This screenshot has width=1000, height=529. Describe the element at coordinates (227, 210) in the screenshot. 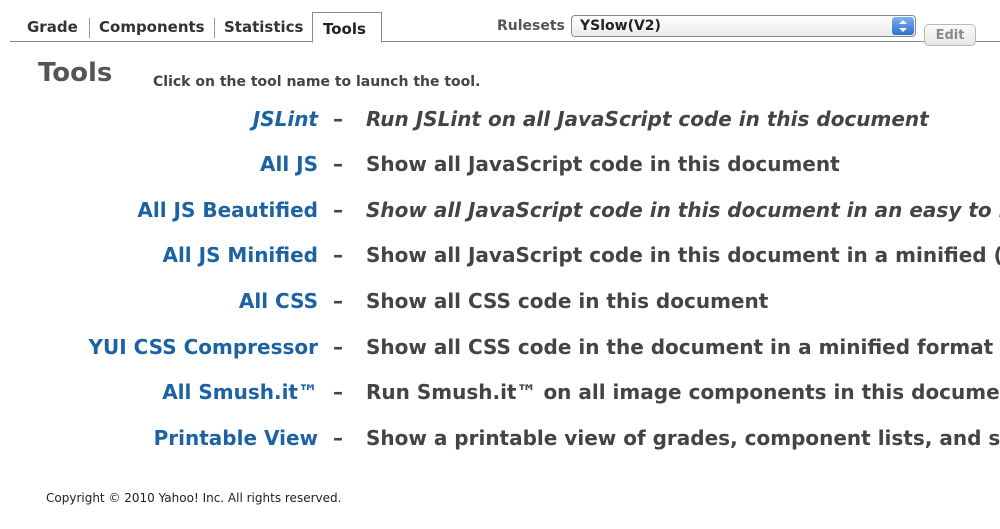

I see `tool-link-all-js-beautified: All JS Beautified` at that location.